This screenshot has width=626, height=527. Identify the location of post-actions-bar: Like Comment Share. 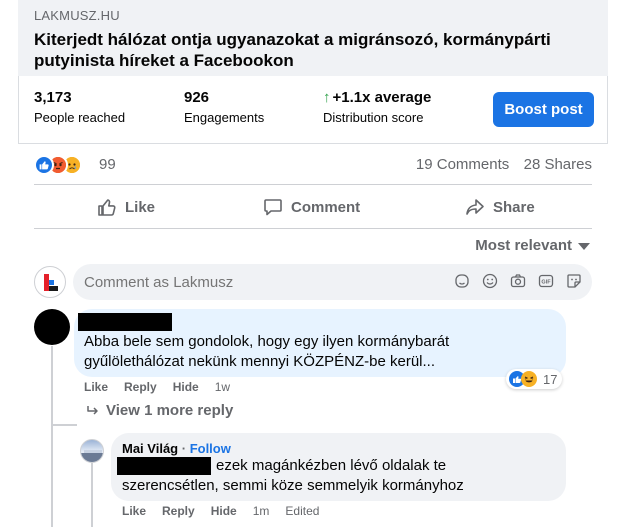
(313, 207).